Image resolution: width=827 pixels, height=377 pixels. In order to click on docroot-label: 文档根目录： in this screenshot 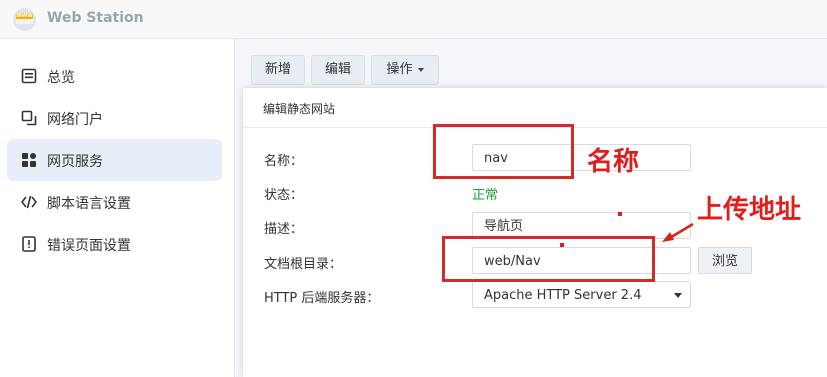, I will do `click(303, 264)`.